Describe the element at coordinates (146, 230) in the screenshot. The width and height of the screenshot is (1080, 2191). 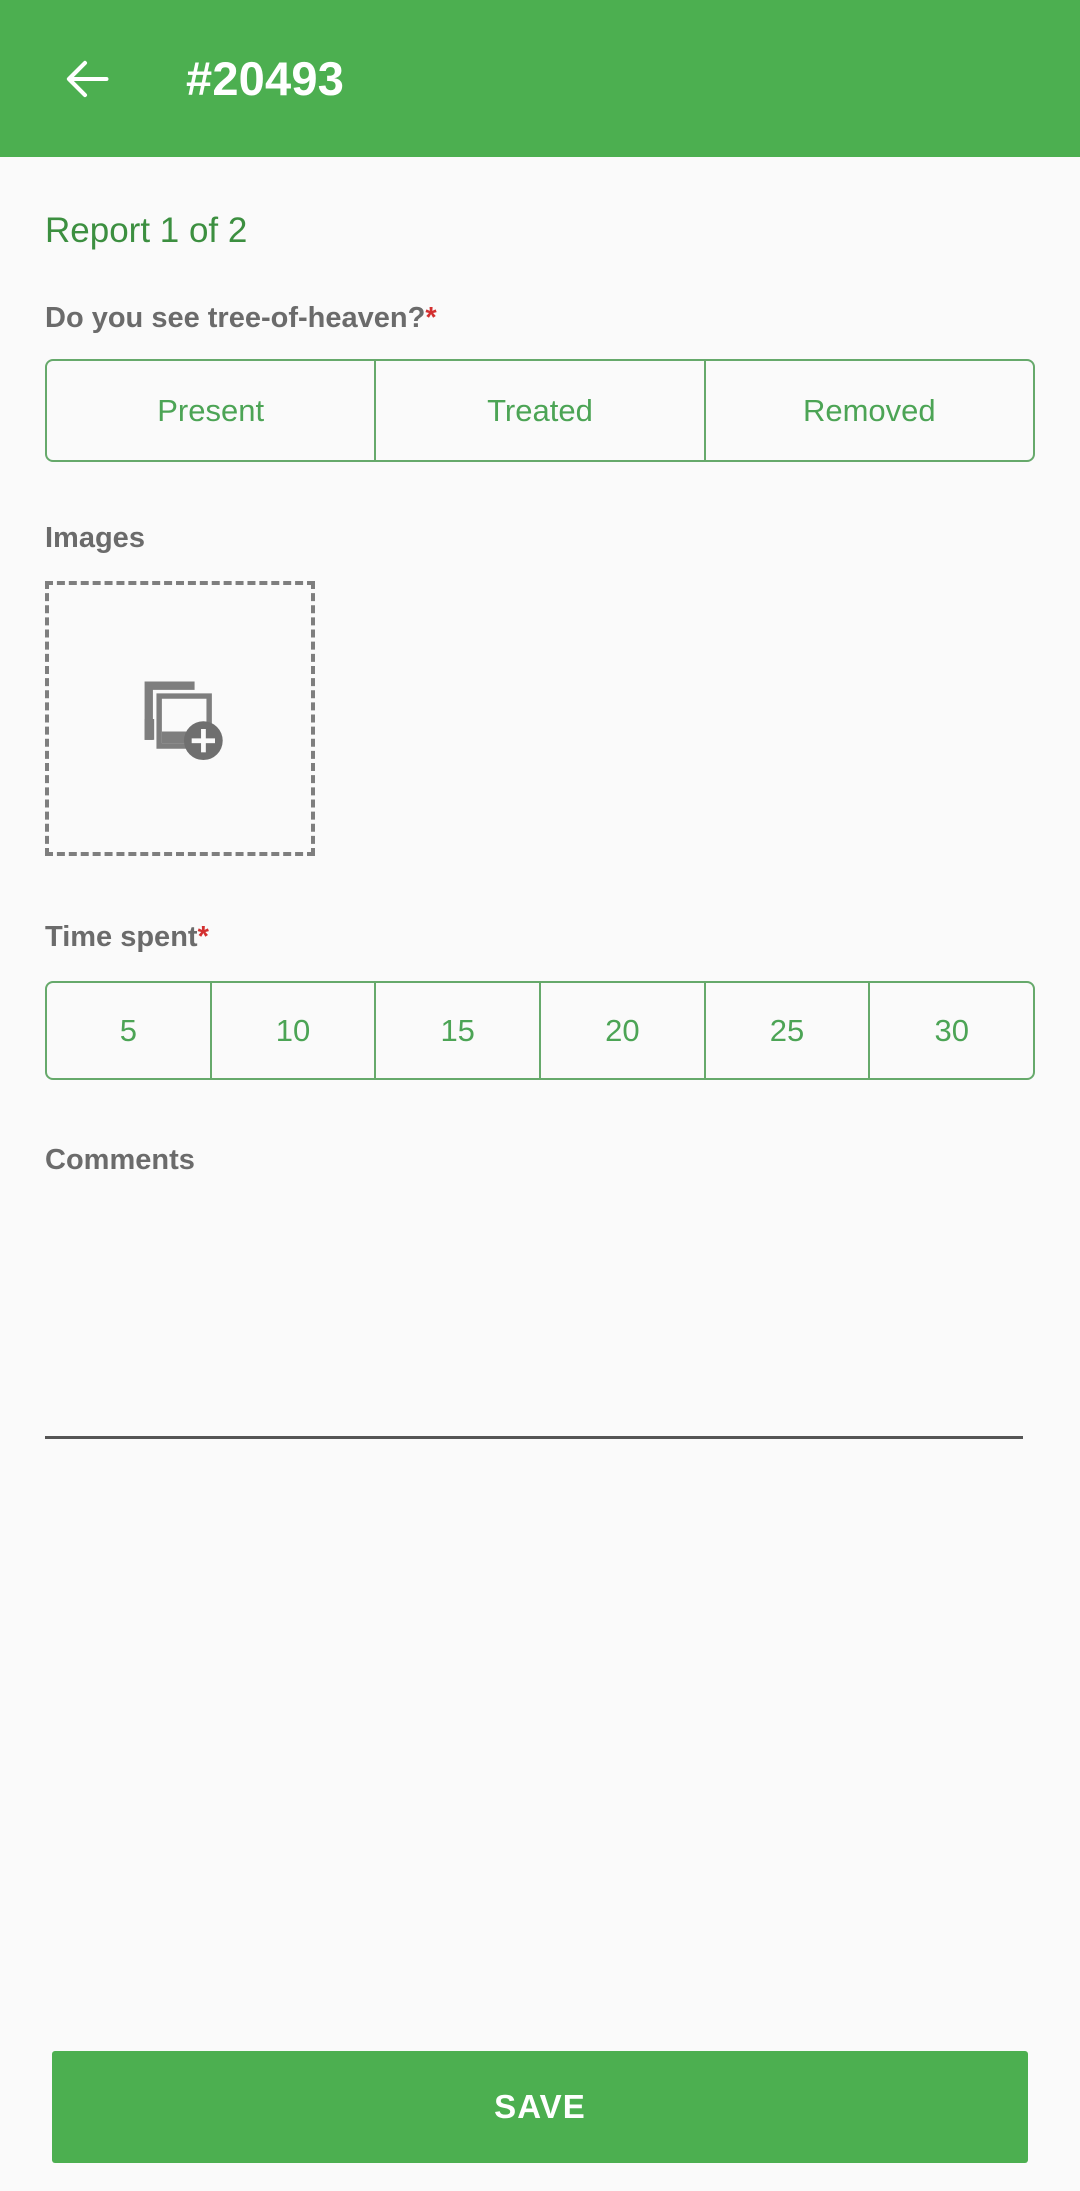
I see `report-counter: Report 1 of 2` at that location.